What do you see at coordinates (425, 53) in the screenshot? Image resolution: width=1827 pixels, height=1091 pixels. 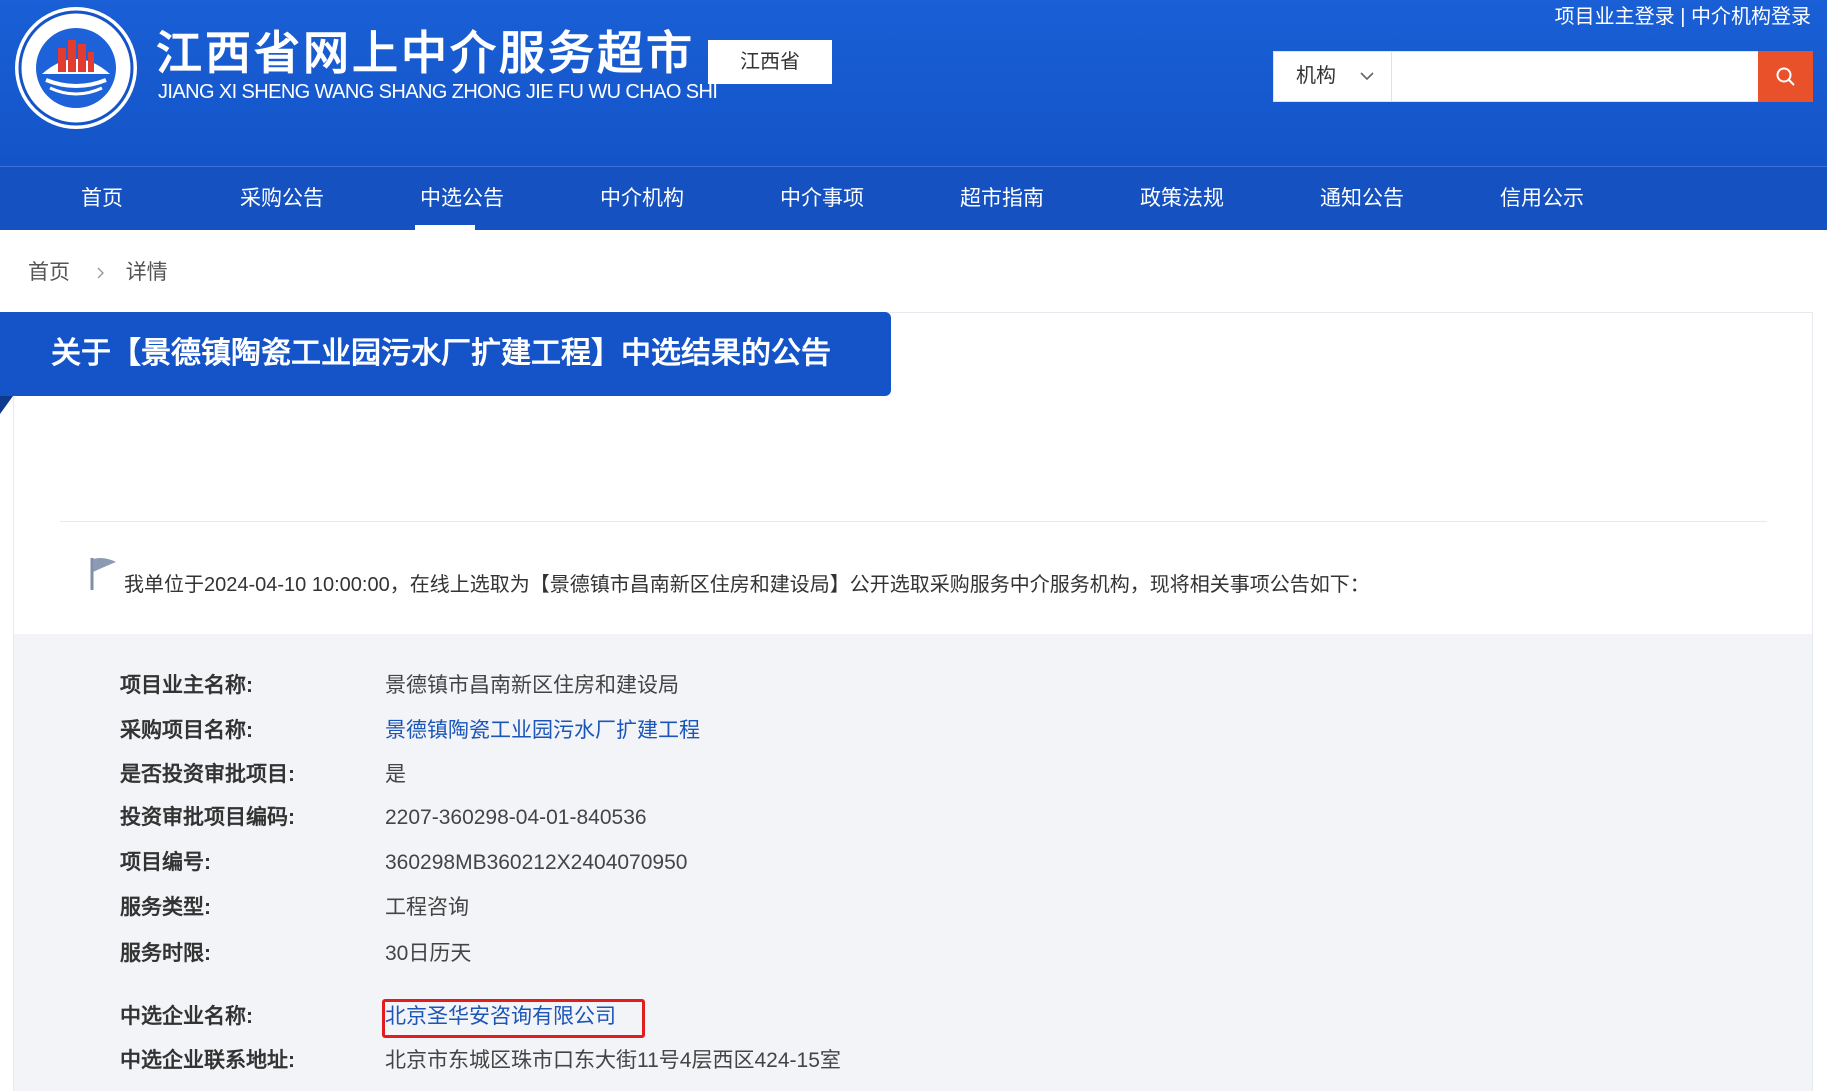 I see `site-title: 江西省网上中介服务超市` at bounding box center [425, 53].